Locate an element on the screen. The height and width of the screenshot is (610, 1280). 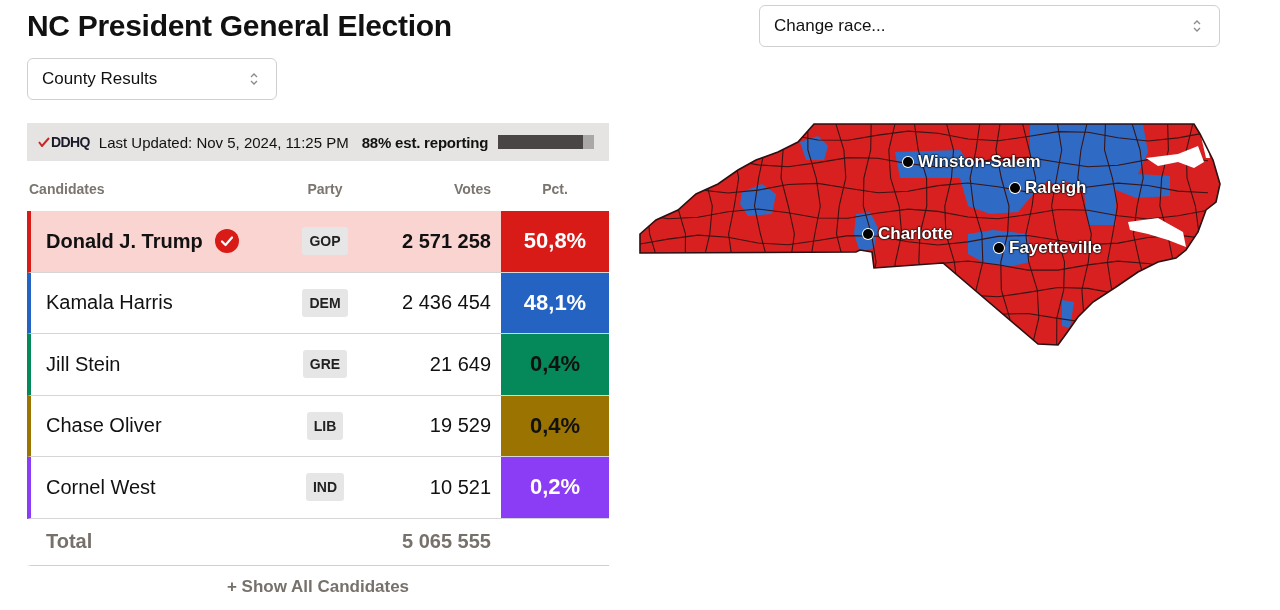
view-select: County Results is located at coordinates (152, 79).